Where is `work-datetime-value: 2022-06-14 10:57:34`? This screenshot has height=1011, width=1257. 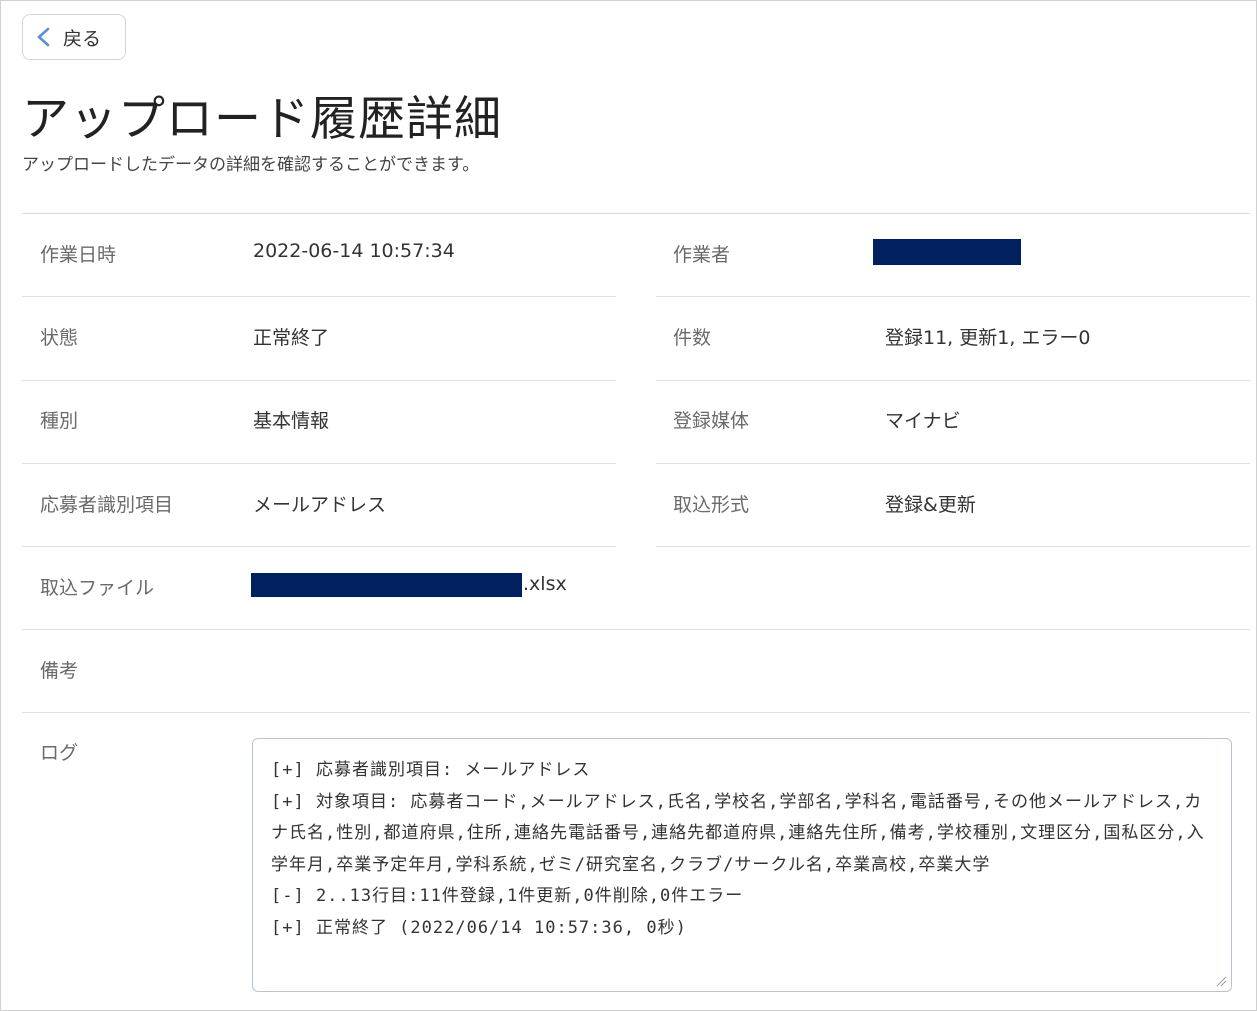
work-datetime-value: 2022-06-14 10:57:34 is located at coordinates (354, 251).